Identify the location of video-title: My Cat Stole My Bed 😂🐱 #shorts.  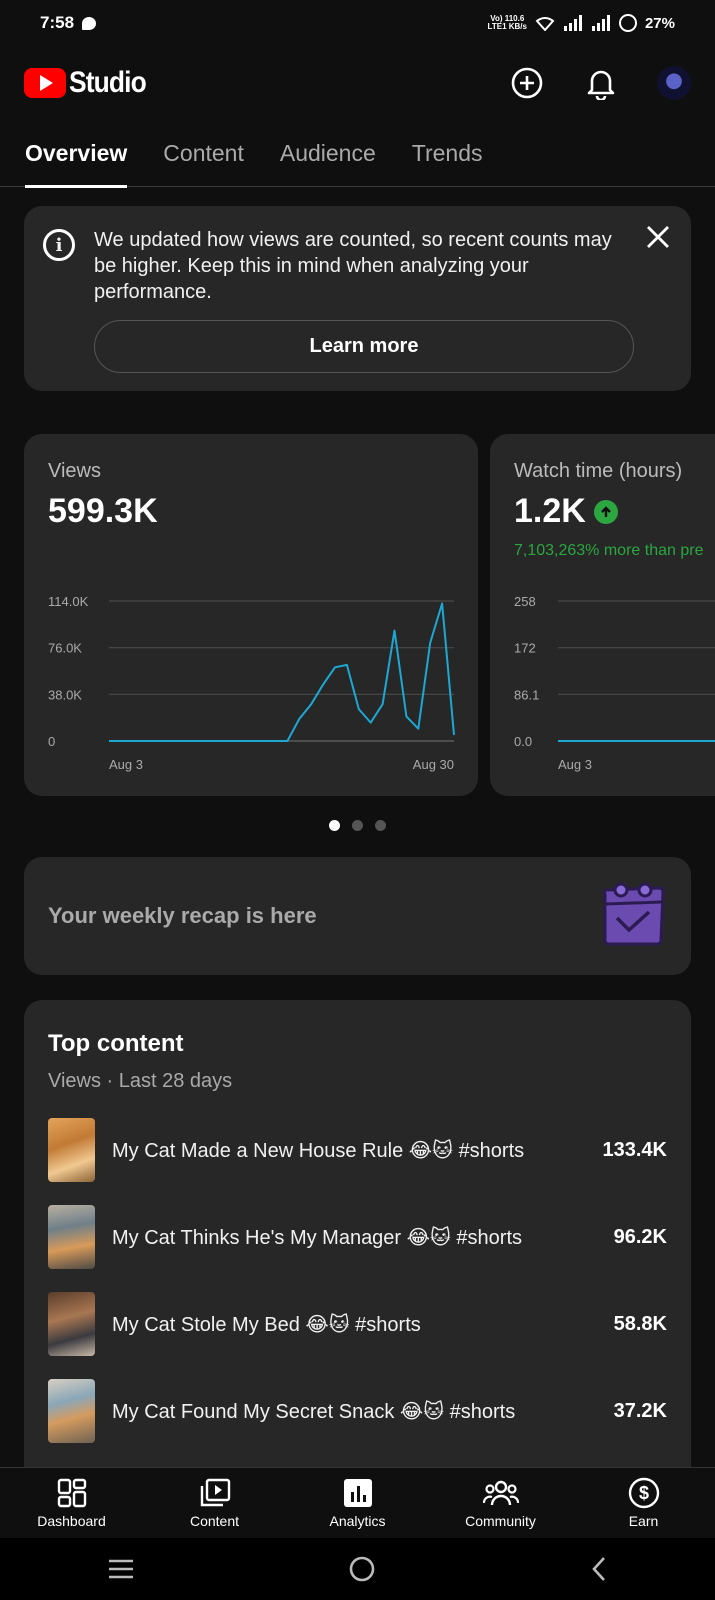
(266, 1324).